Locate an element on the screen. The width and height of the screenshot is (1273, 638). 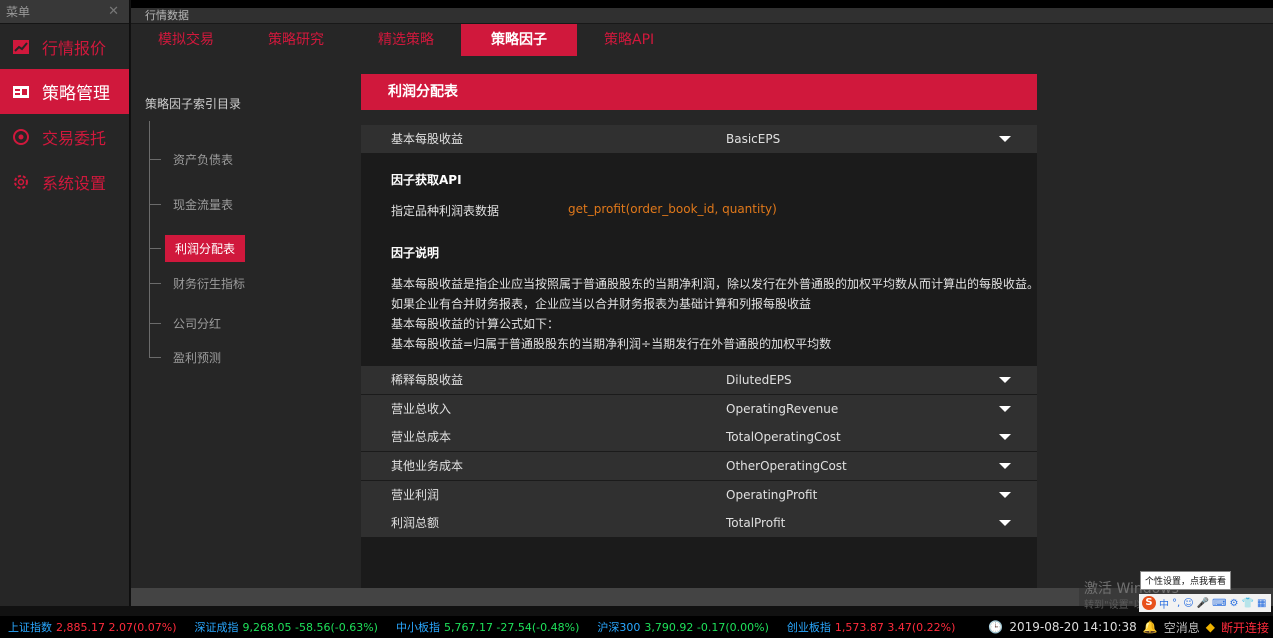
factor-row-expanded: 基本每股收益 BasicEPS is located at coordinates (699, 139).